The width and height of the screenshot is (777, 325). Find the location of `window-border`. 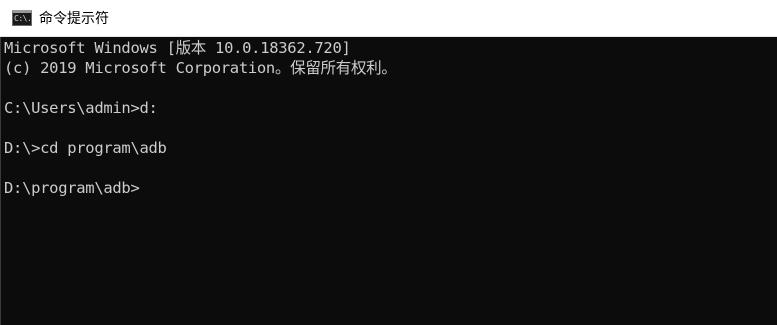

window-border is located at coordinates (0, 181).